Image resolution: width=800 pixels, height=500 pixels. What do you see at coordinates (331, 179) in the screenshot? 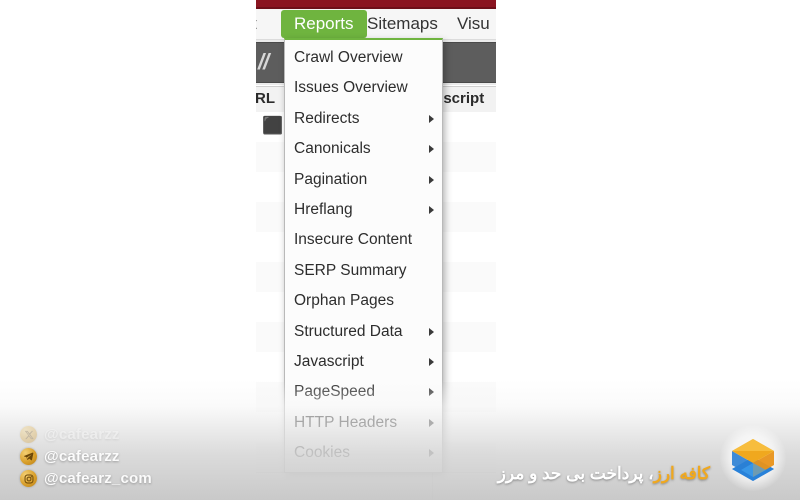
I see `reports-menu-item-label: Pagination` at bounding box center [331, 179].